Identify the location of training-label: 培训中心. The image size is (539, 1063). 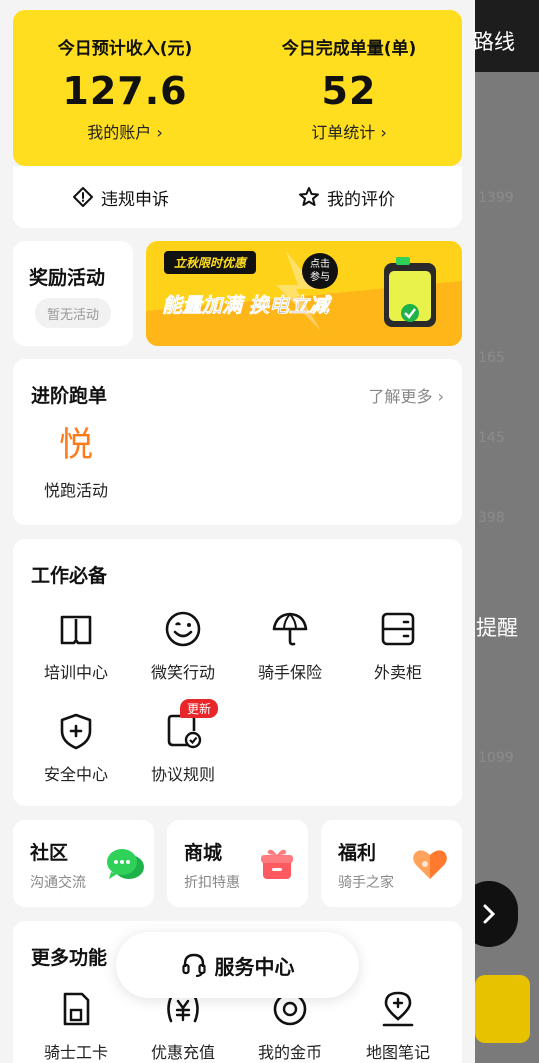
(75, 672).